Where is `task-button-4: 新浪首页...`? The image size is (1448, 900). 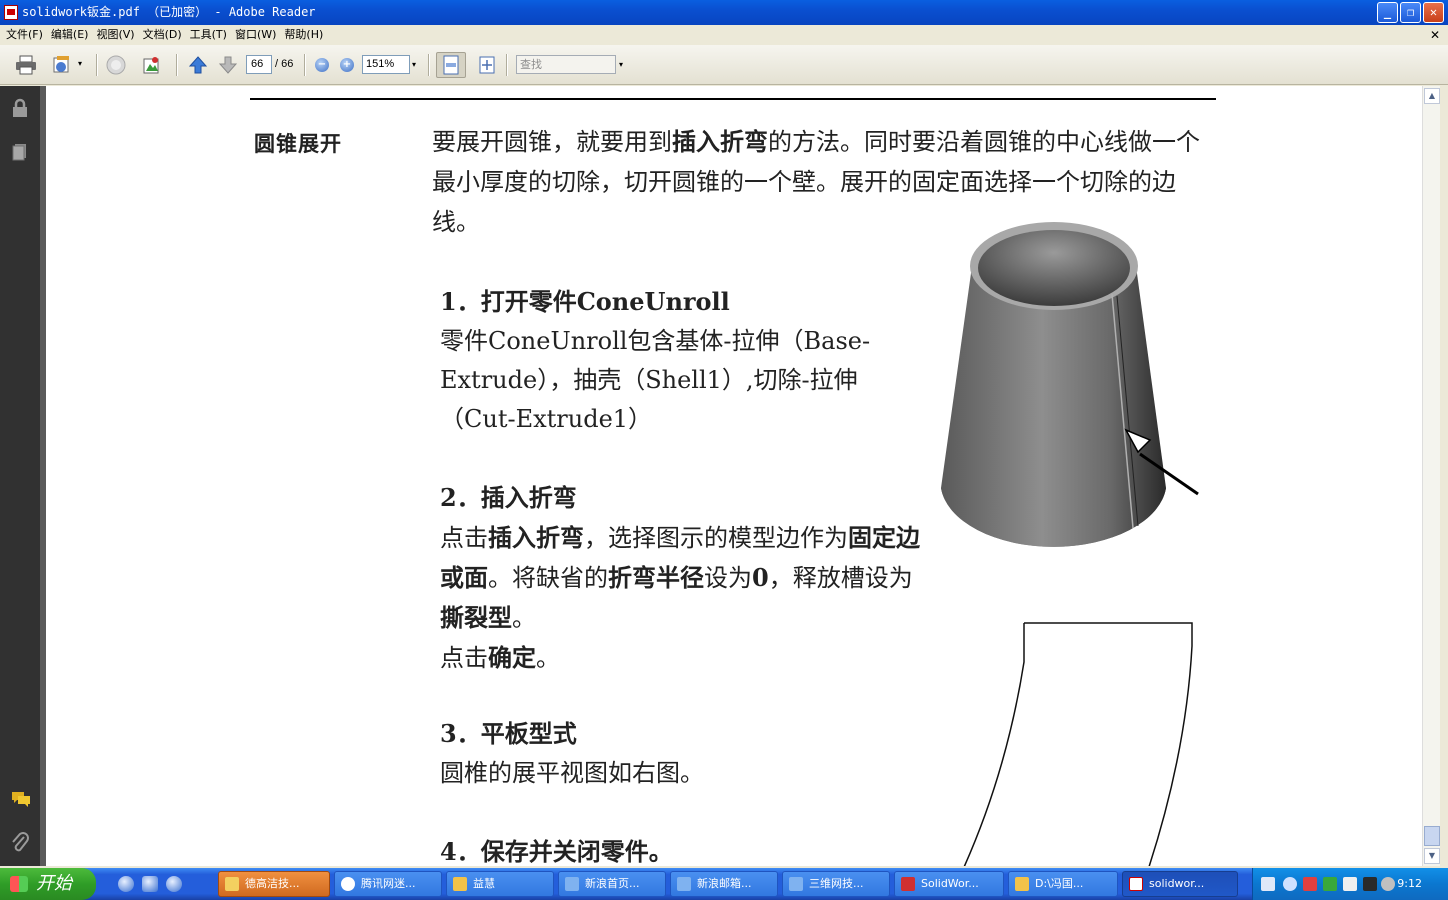 task-button-4: 新浪首页... is located at coordinates (612, 884).